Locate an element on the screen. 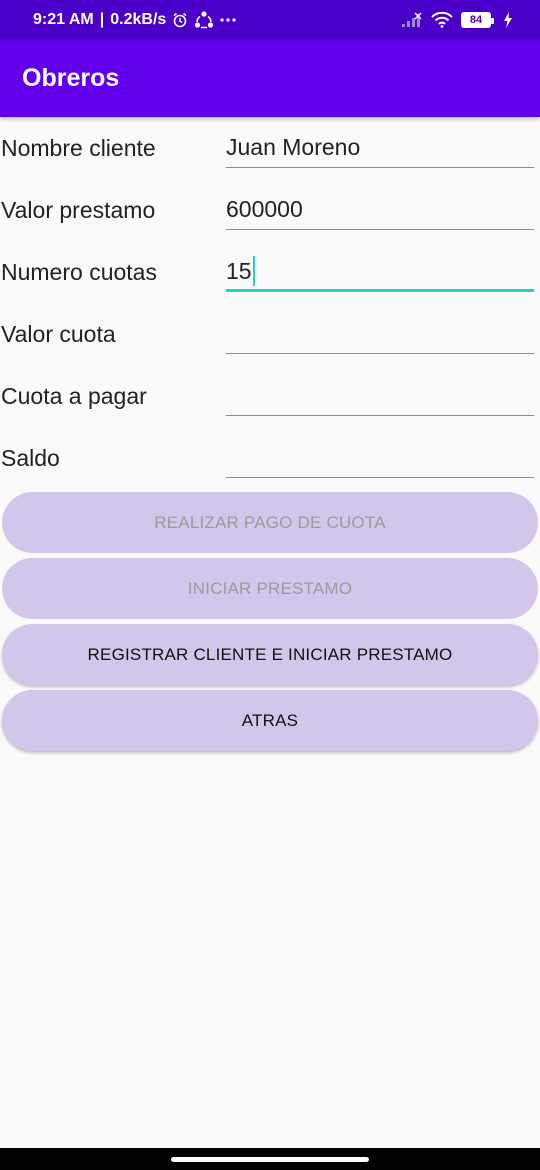 Image resolution: width=540 pixels, height=1170 pixels. charging-icon is located at coordinates (508, 20).